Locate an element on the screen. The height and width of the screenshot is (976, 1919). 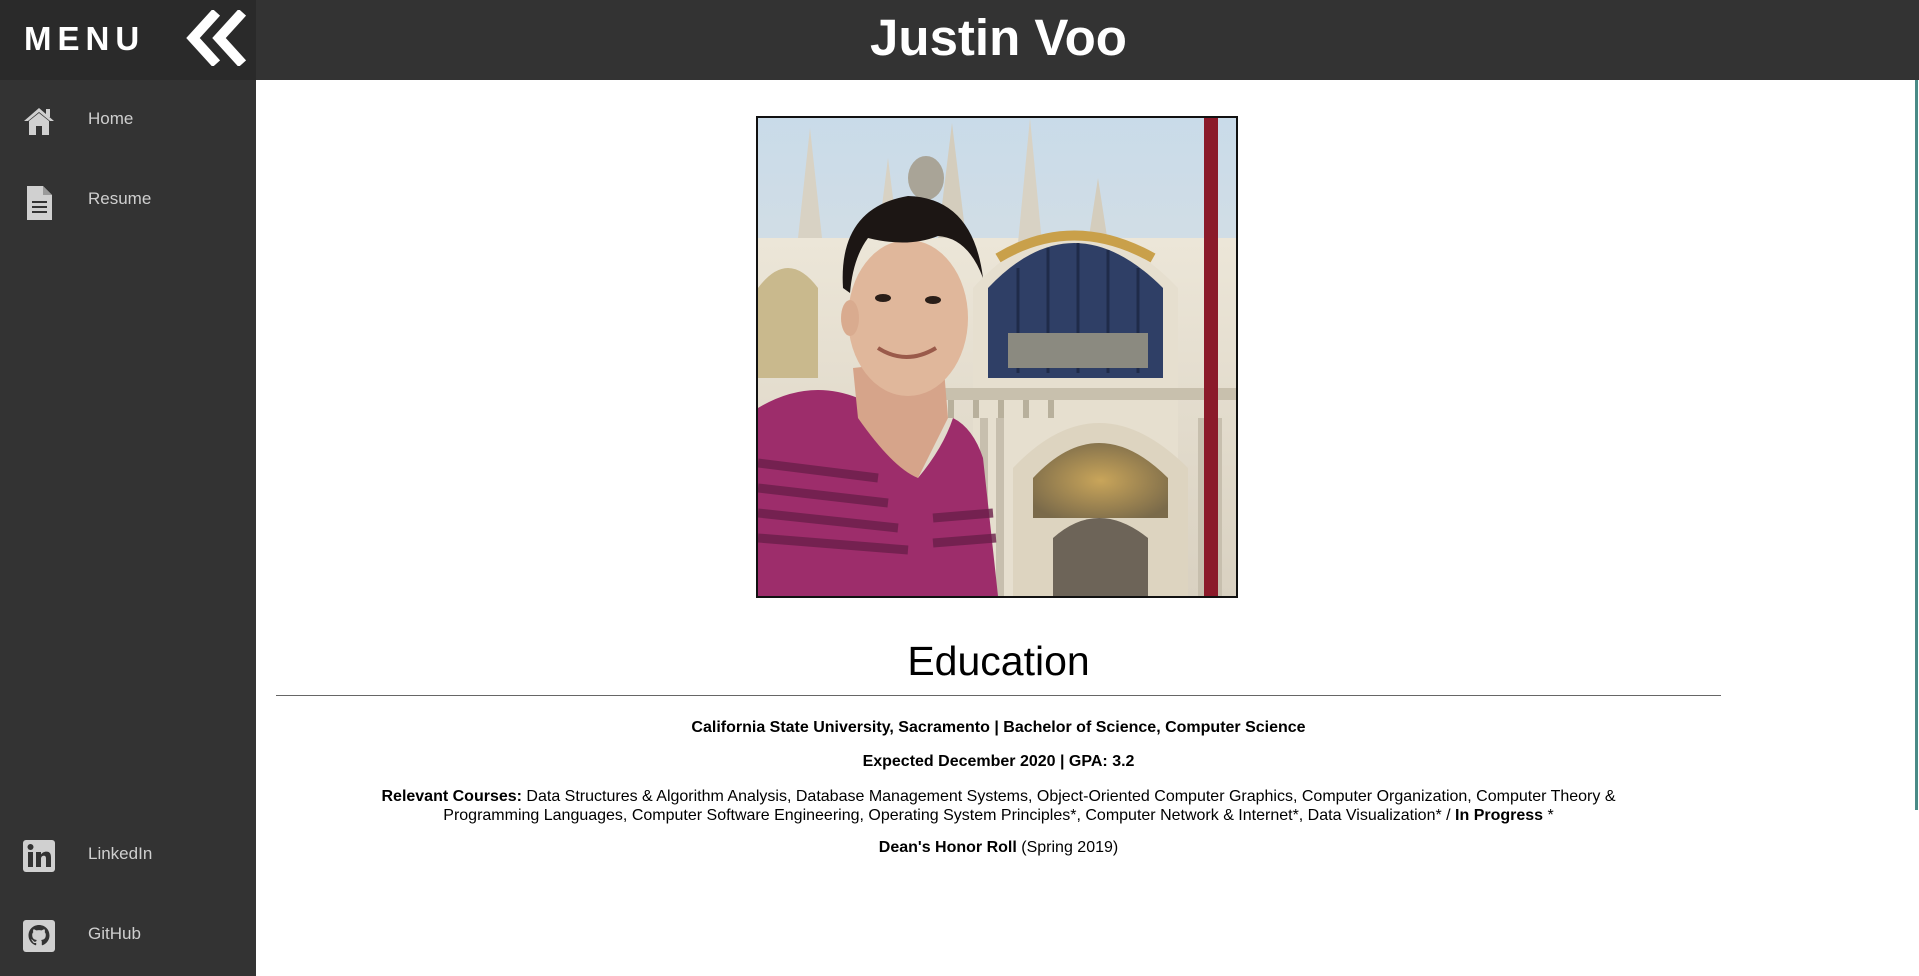
honor-label: Dean's Honor Roll is located at coordinates (947, 847).